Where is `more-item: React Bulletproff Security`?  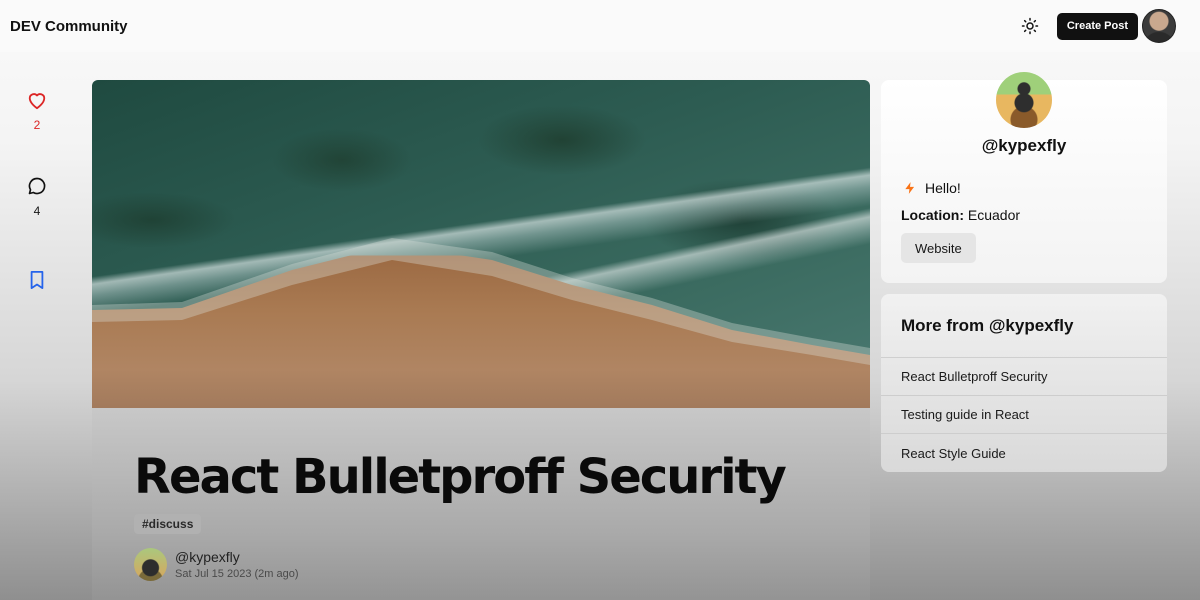
more-item: React Bulletproff Security is located at coordinates (1024, 377).